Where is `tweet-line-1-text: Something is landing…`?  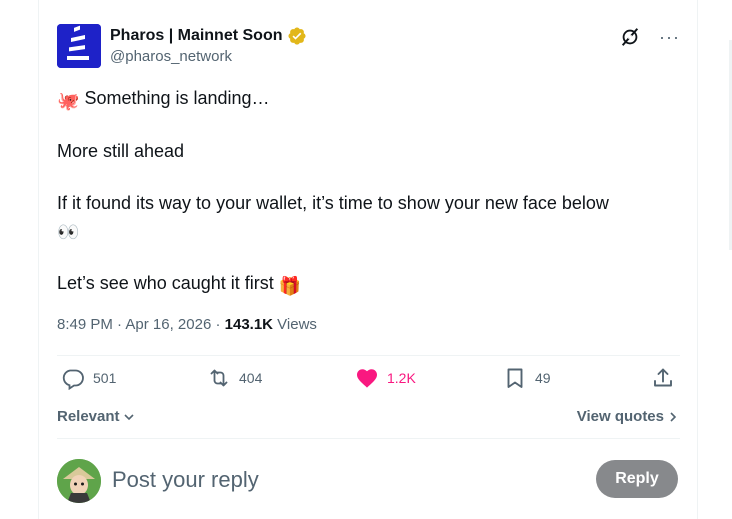 tweet-line-1-text: Something is landing… is located at coordinates (177, 98).